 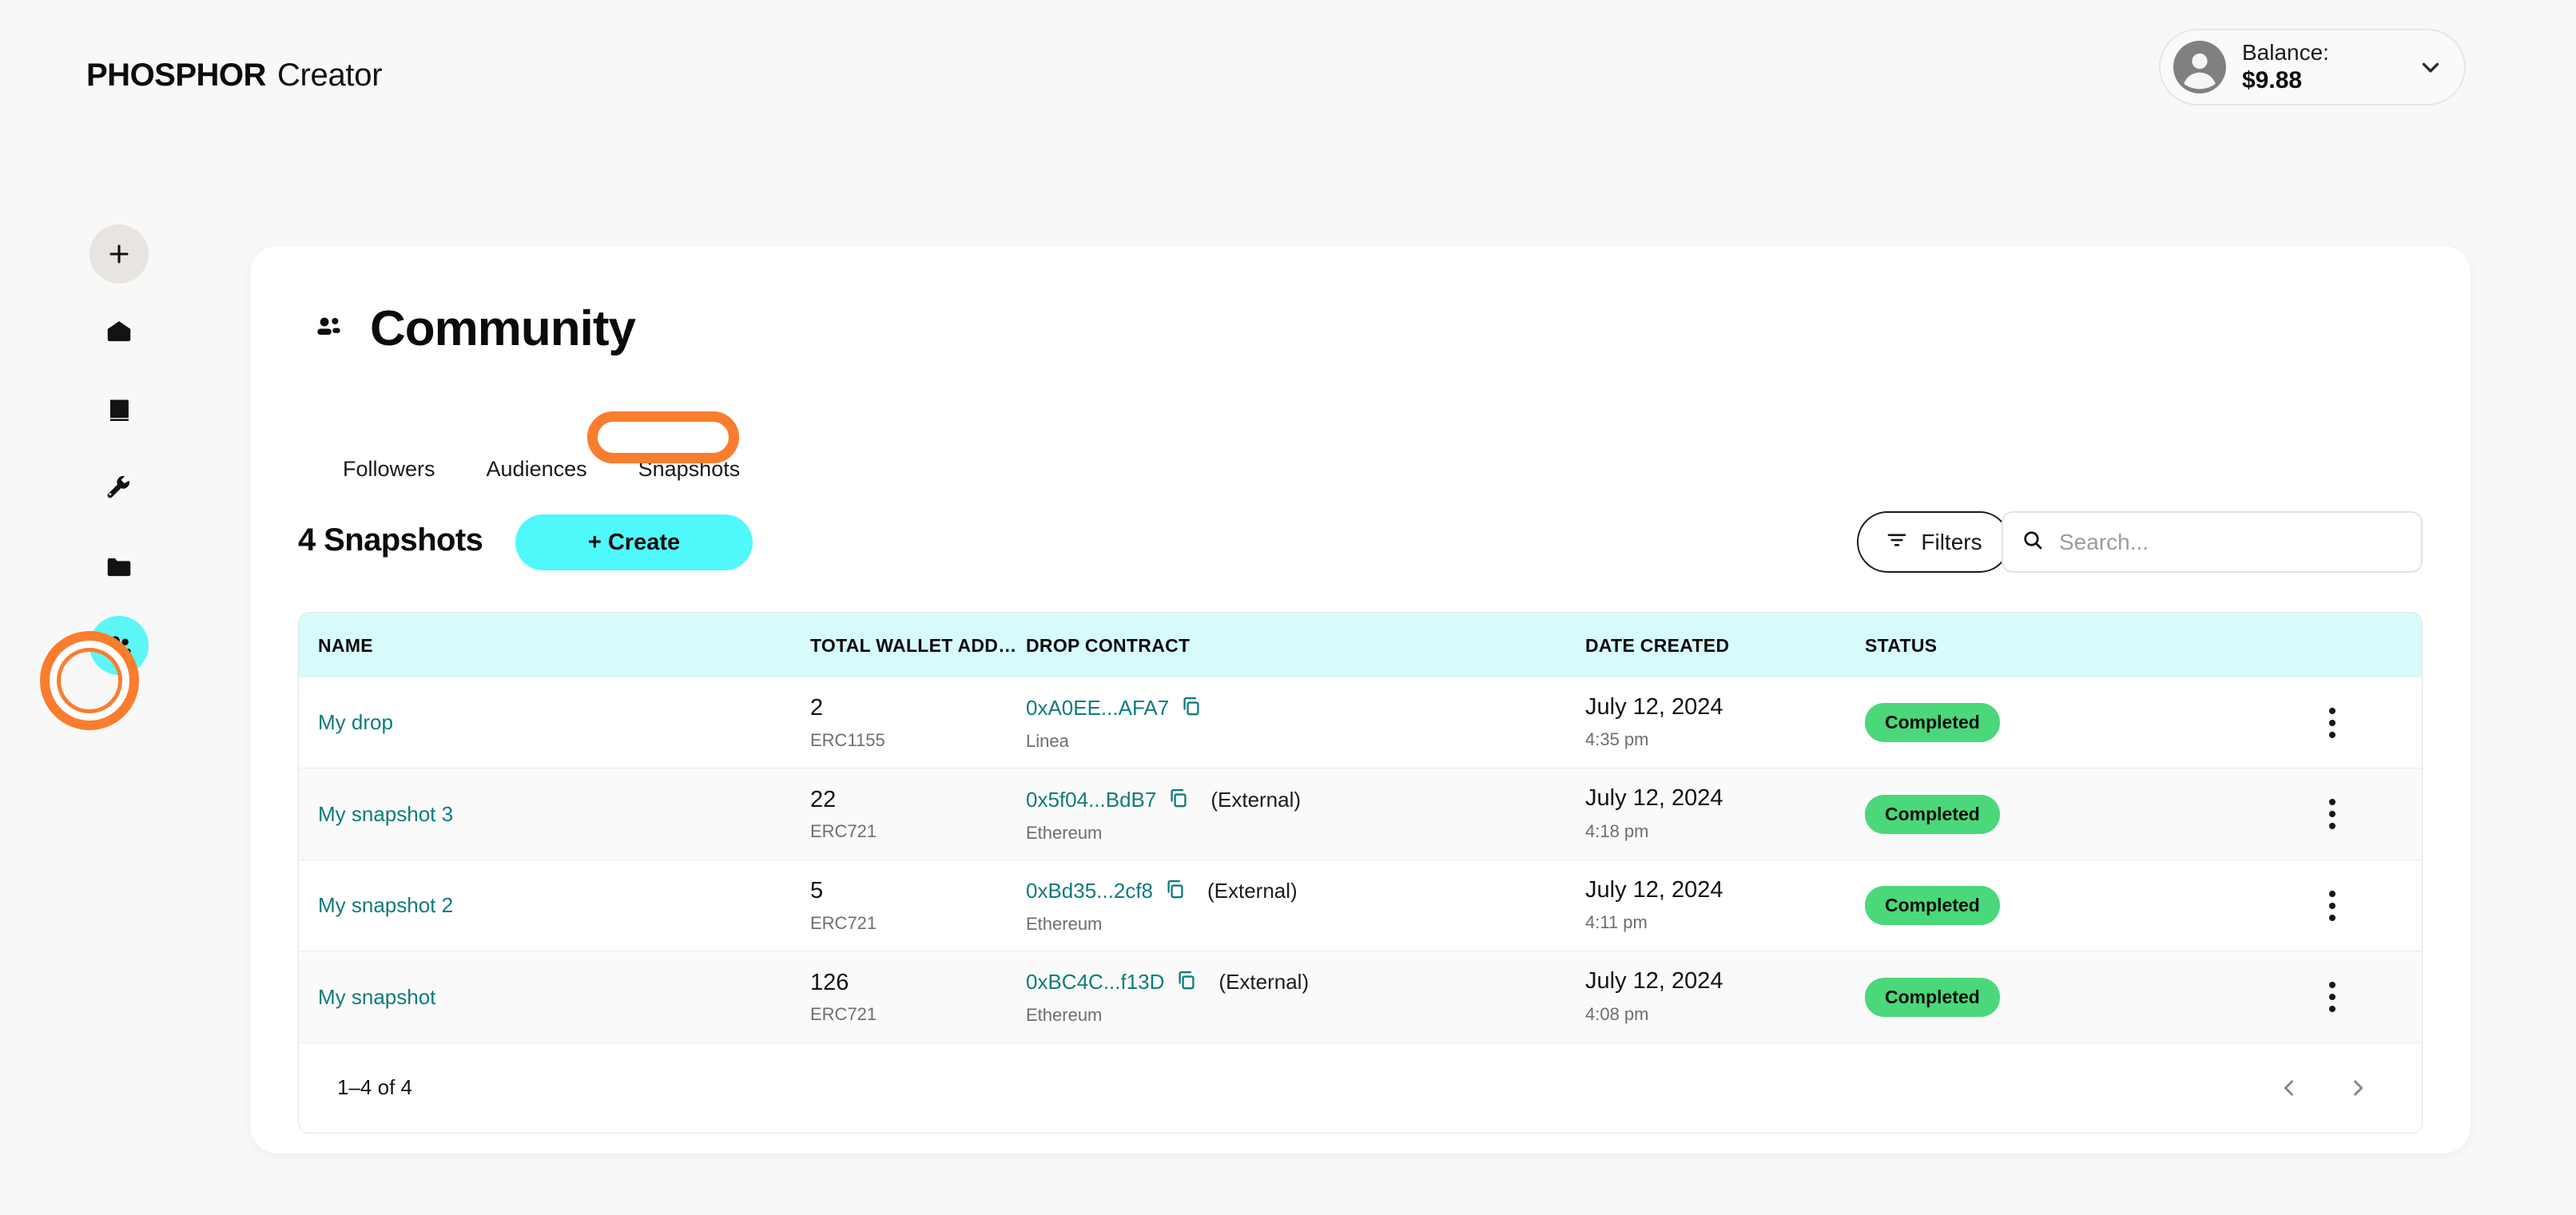 What do you see at coordinates (537, 469) in the screenshot?
I see `tab-audiences: Audiences` at bounding box center [537, 469].